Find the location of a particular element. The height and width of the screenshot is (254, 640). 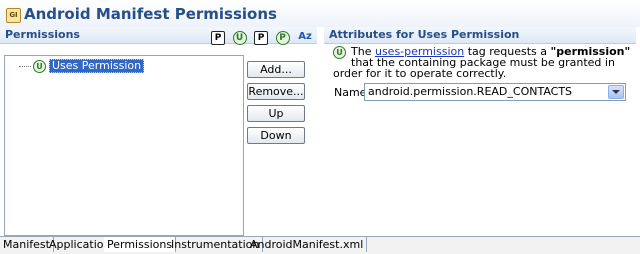

permission-tree-icon: P is located at coordinates (261, 38).